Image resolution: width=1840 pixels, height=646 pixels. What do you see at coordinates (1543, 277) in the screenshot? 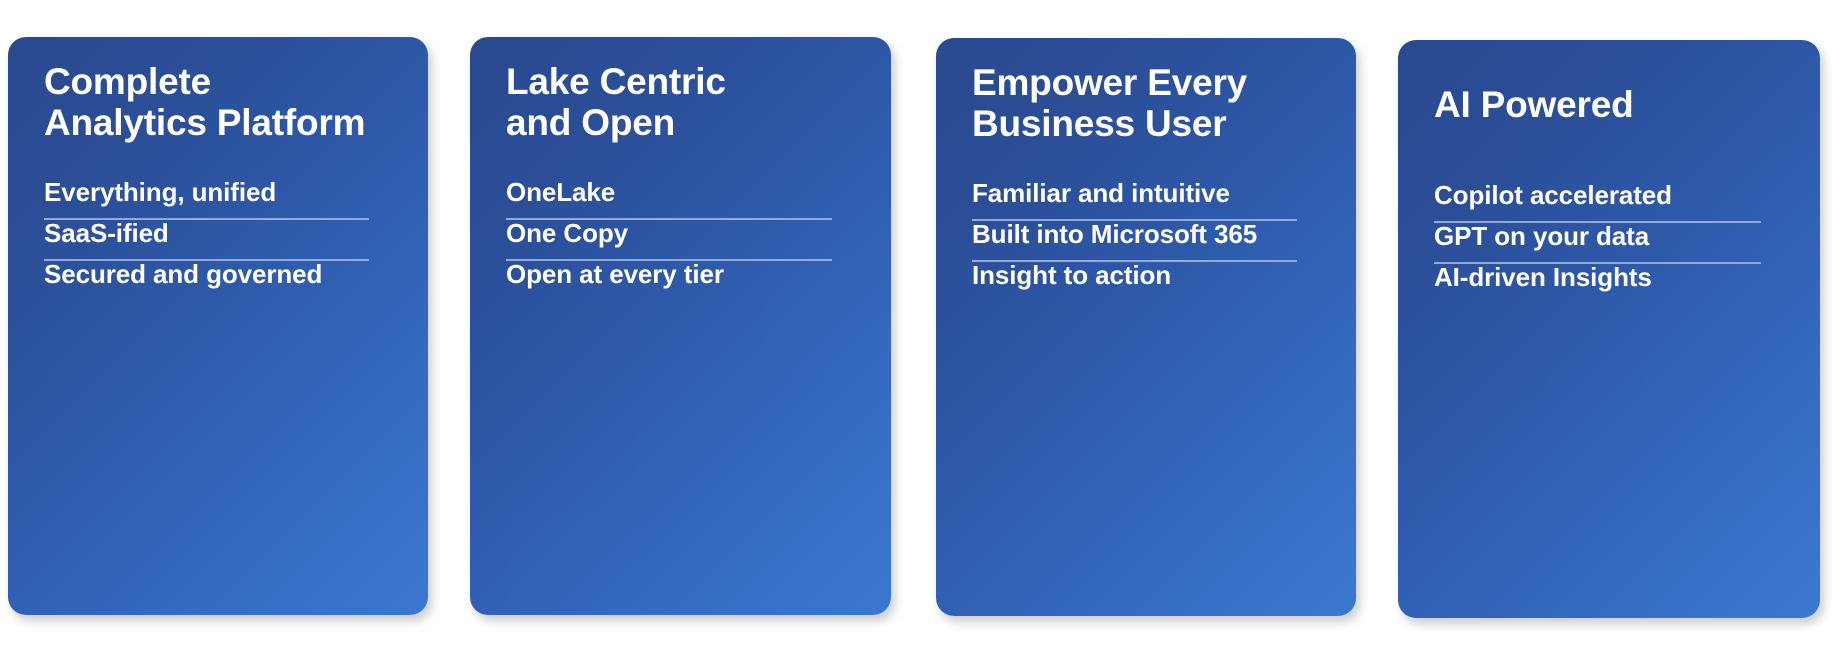
I see `feature-item: AI-driven Insights` at bounding box center [1543, 277].